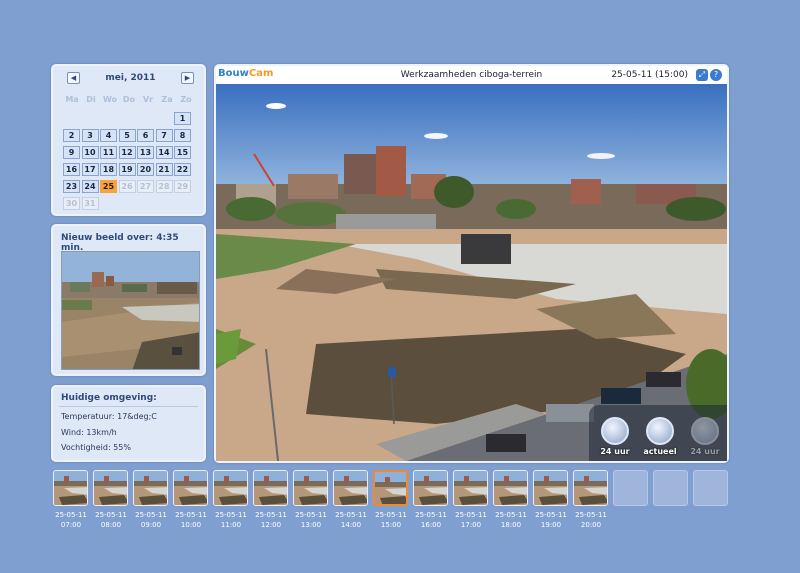 This screenshot has height=573, width=800. I want to click on clock-24h-disabled-icon, so click(705, 431).